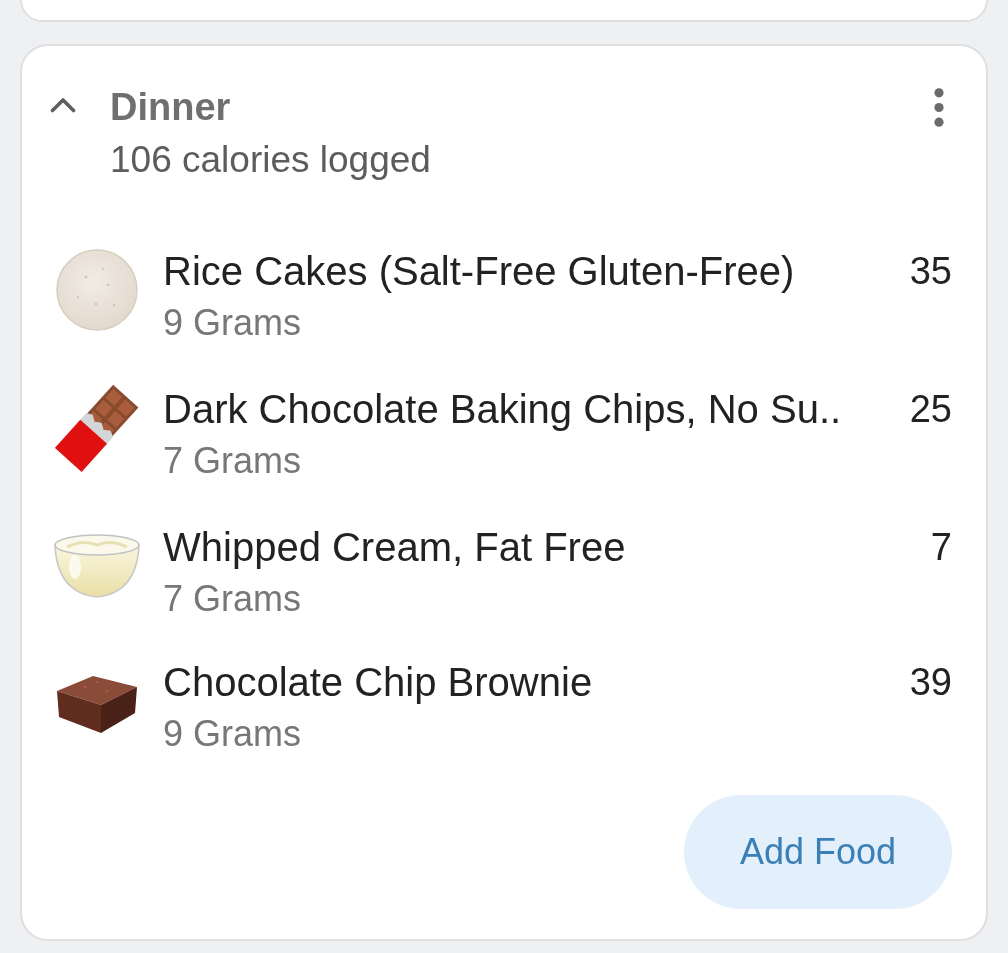 This screenshot has height=953, width=1008. I want to click on add-food-button: Add Food, so click(818, 852).